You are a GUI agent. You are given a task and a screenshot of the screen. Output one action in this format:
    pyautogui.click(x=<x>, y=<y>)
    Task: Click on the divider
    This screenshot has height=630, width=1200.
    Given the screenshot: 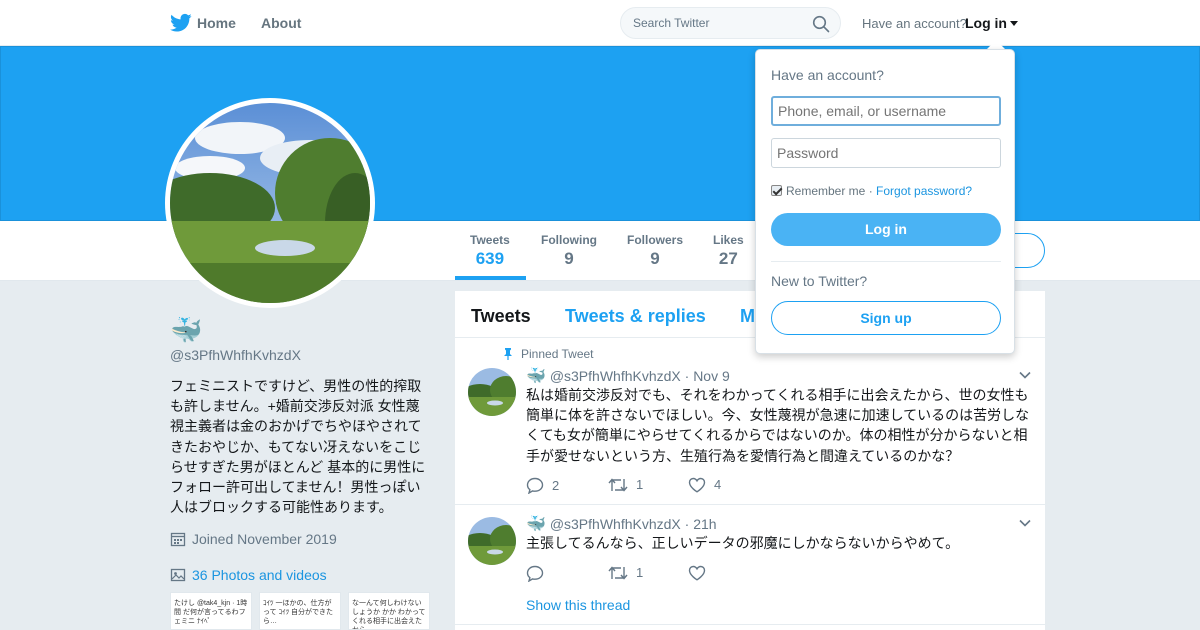 What is the action you would take?
    pyautogui.click(x=886, y=261)
    